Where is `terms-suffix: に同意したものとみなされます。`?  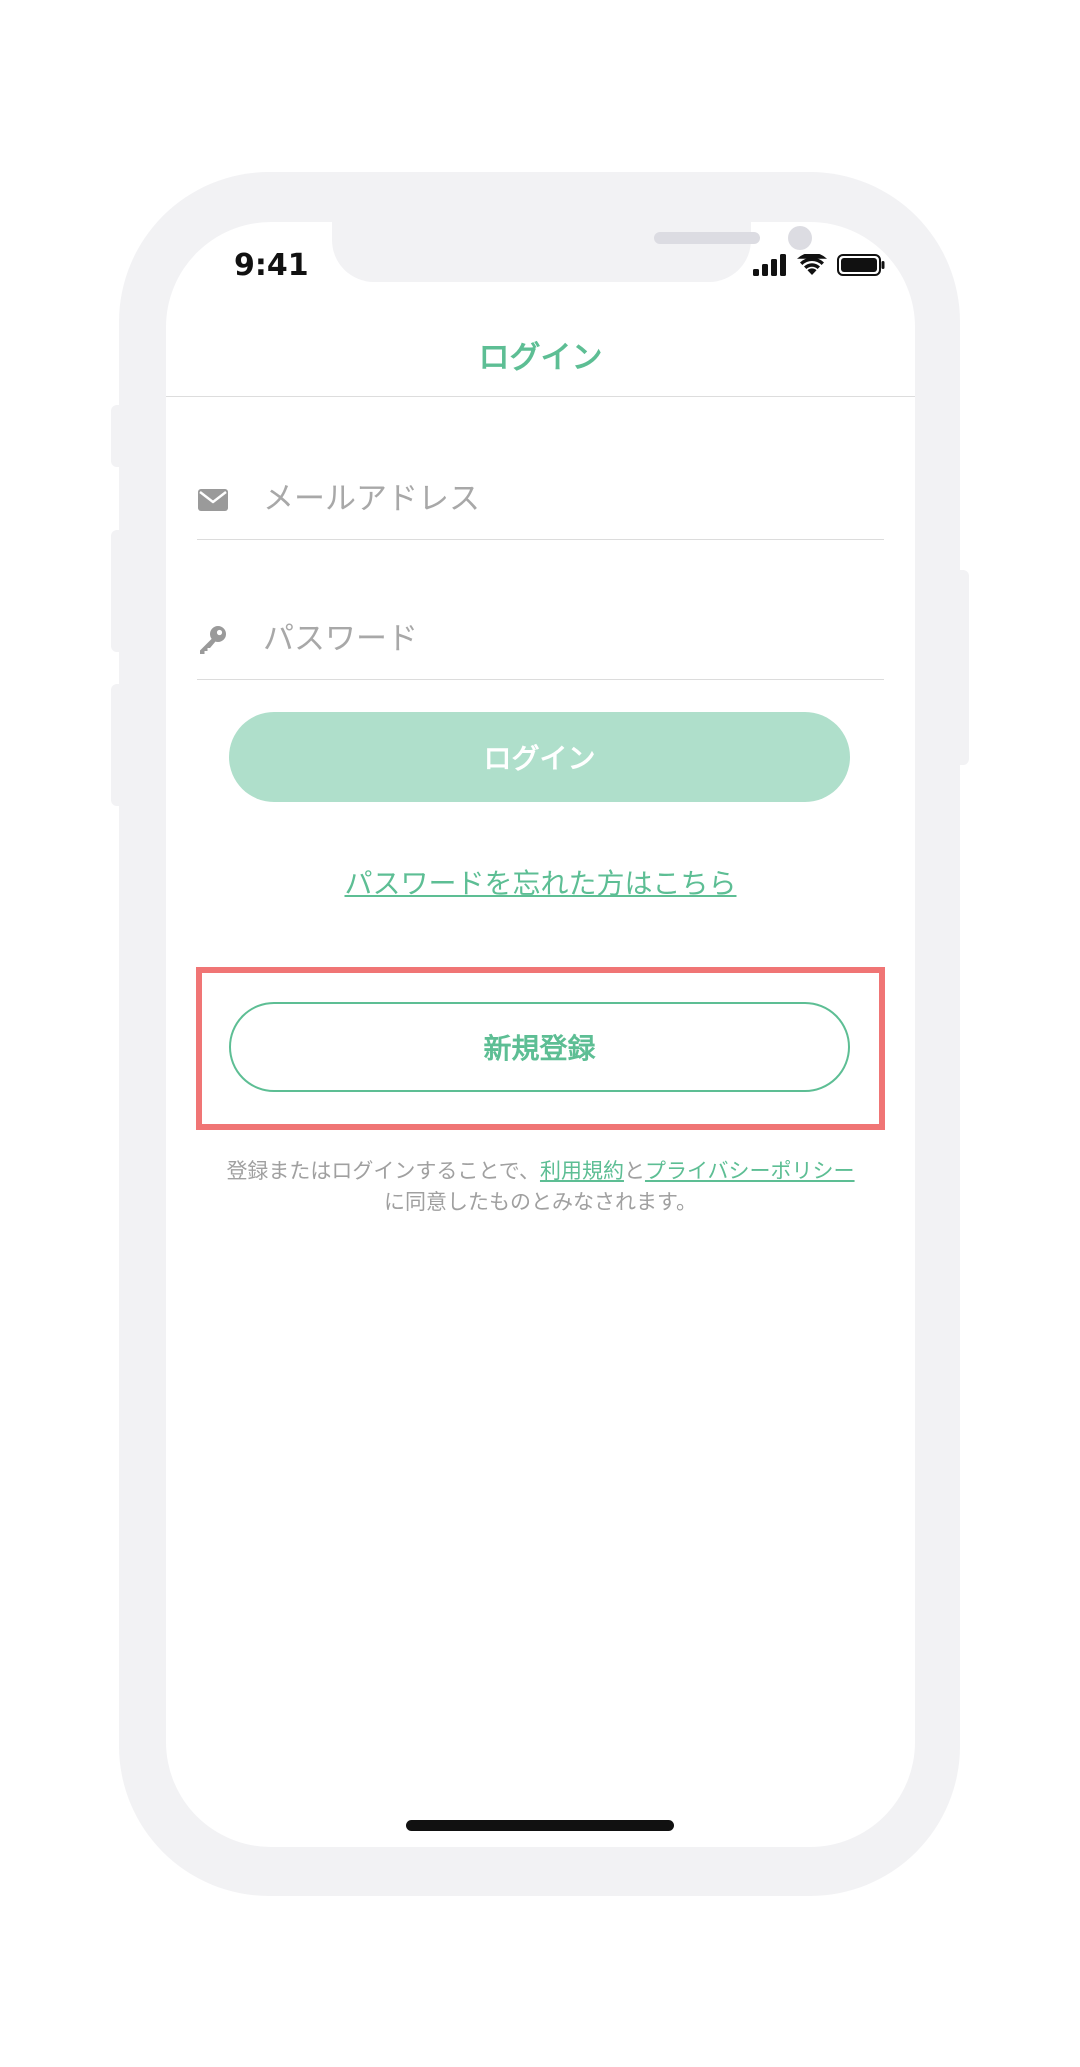 terms-suffix: に同意したものとみなされます。 is located at coordinates (540, 1202).